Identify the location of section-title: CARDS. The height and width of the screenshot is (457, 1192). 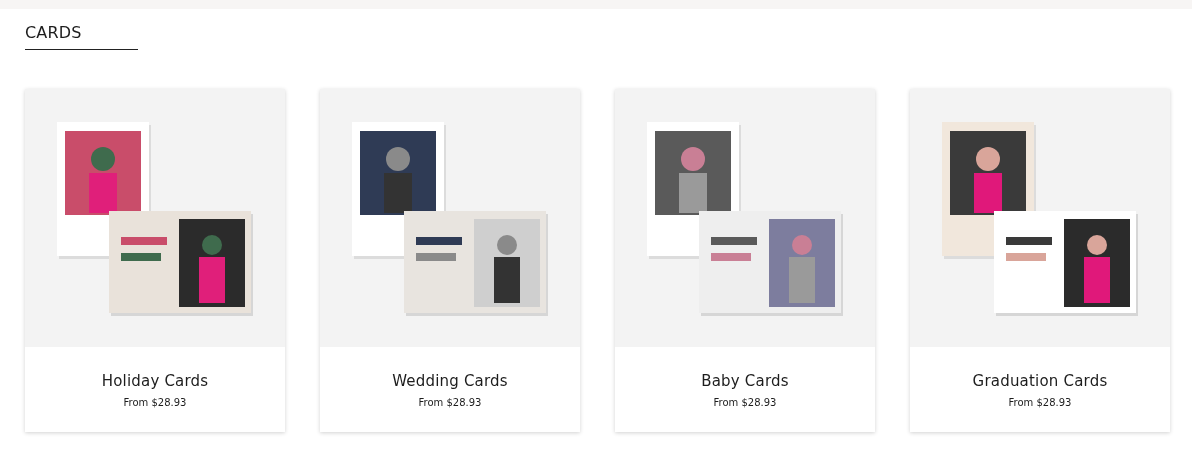
(81, 36).